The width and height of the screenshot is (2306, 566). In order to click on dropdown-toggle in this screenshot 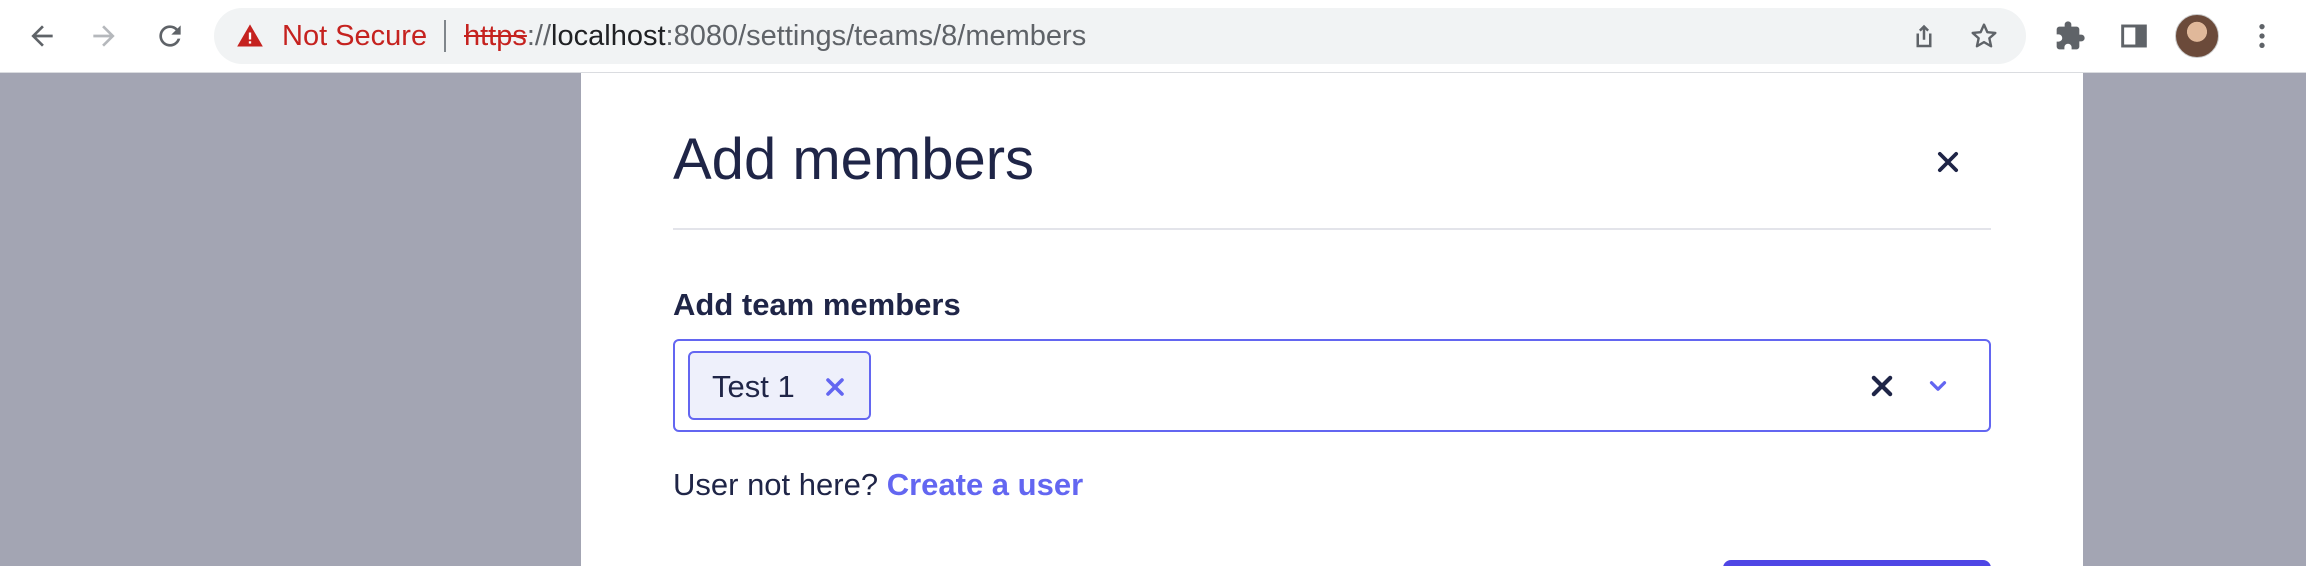, I will do `click(1938, 386)`.